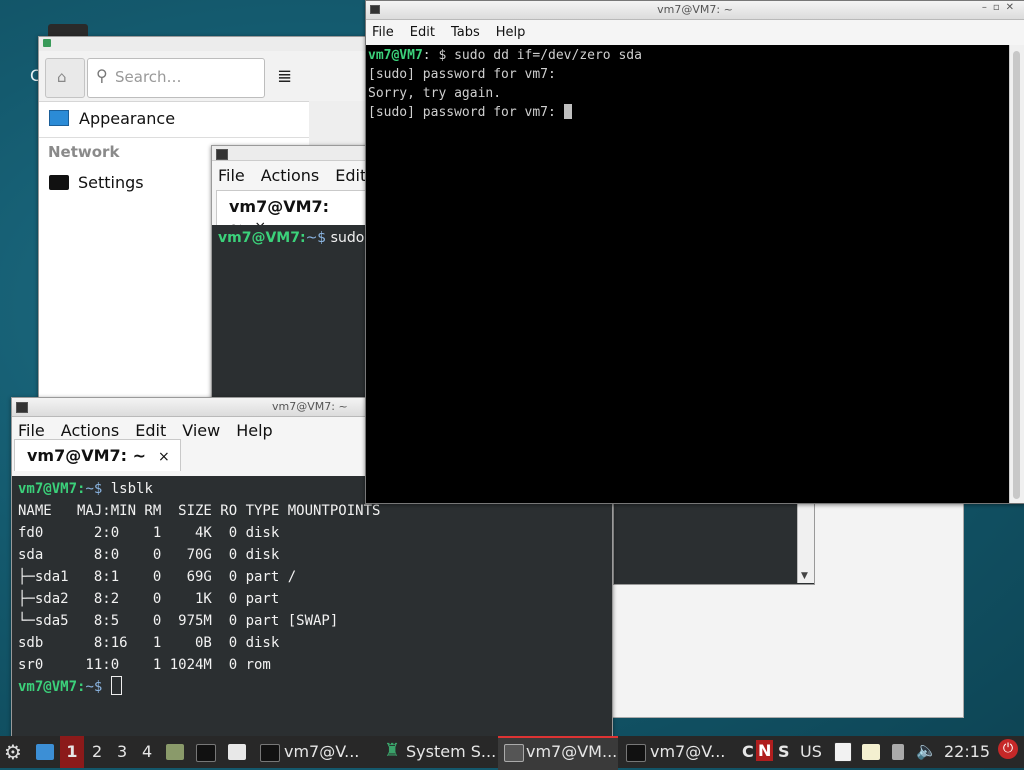 Image resolution: width=1024 pixels, height=770 pixels. Describe the element at coordinates (345, 238) in the screenshot. I see `command-text: sudo` at that location.